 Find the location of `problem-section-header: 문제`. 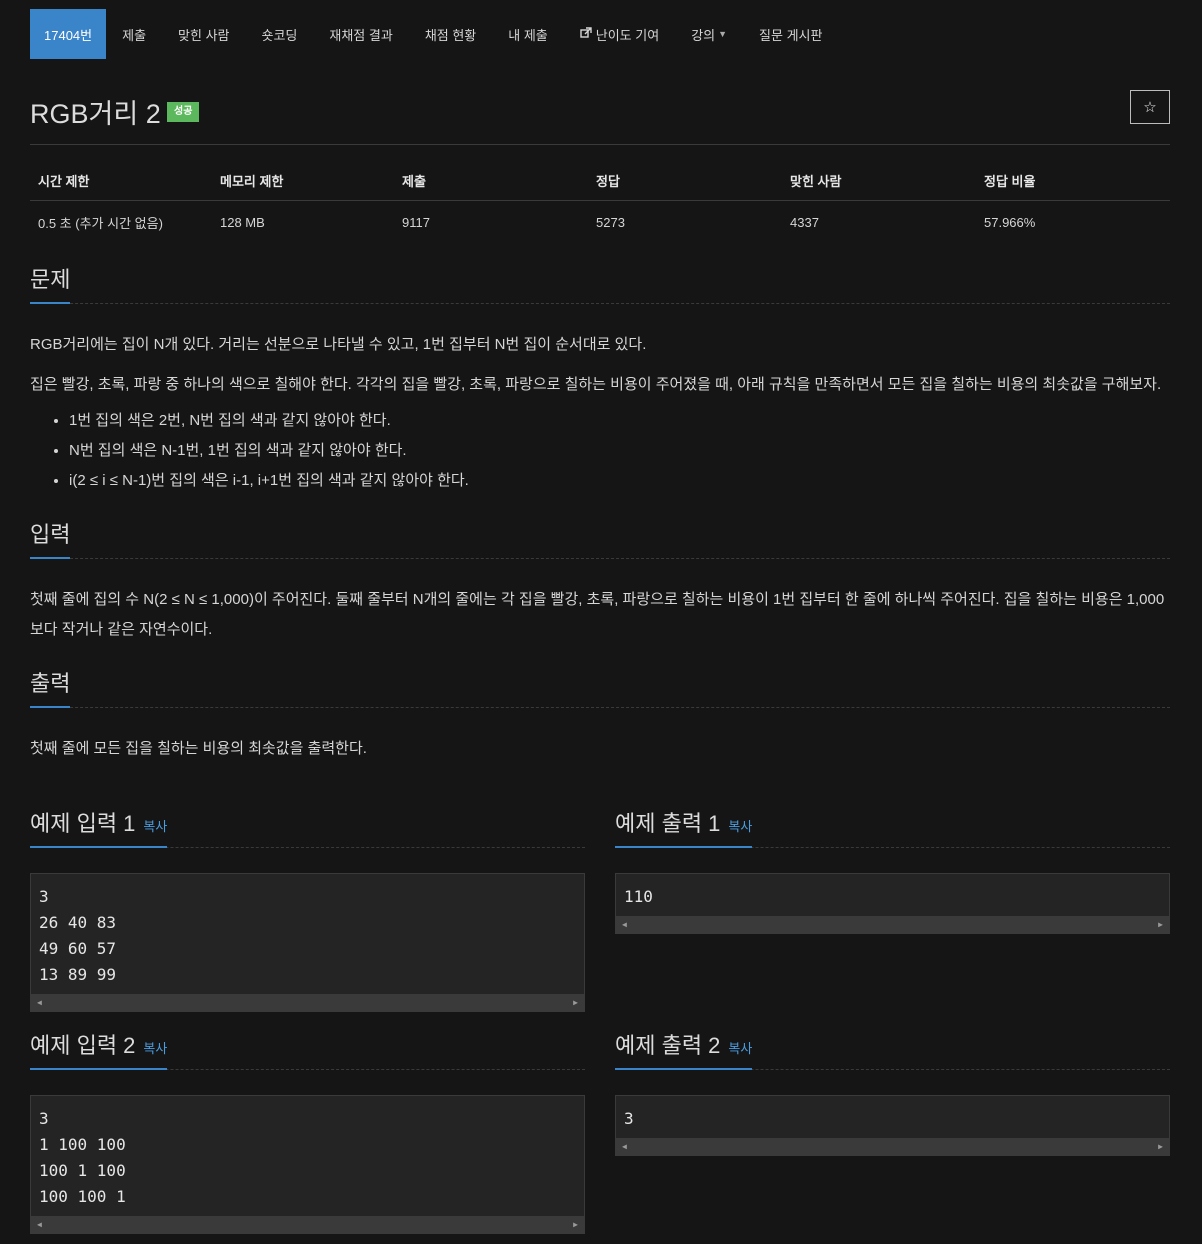

problem-section-header: 문제 is located at coordinates (600, 279).